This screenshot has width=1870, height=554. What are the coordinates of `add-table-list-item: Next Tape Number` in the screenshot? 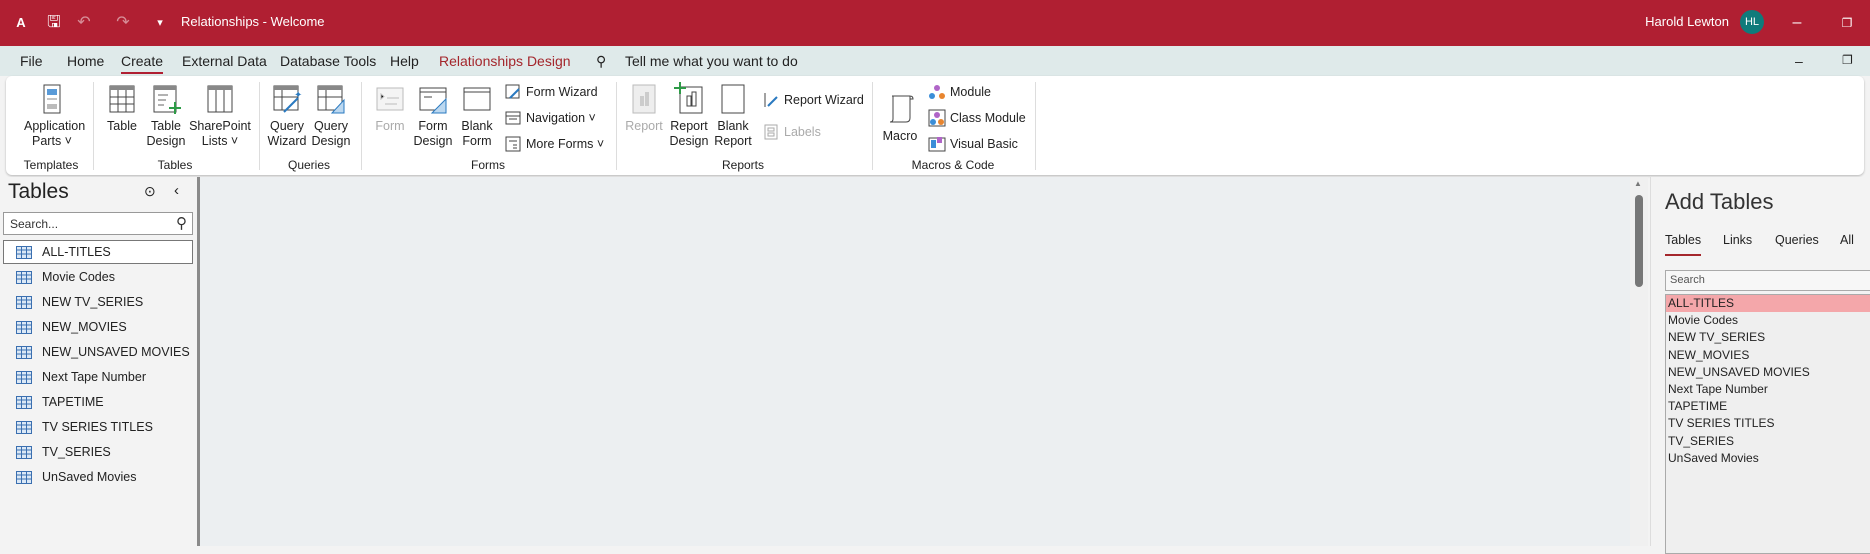 It's located at (1768, 389).